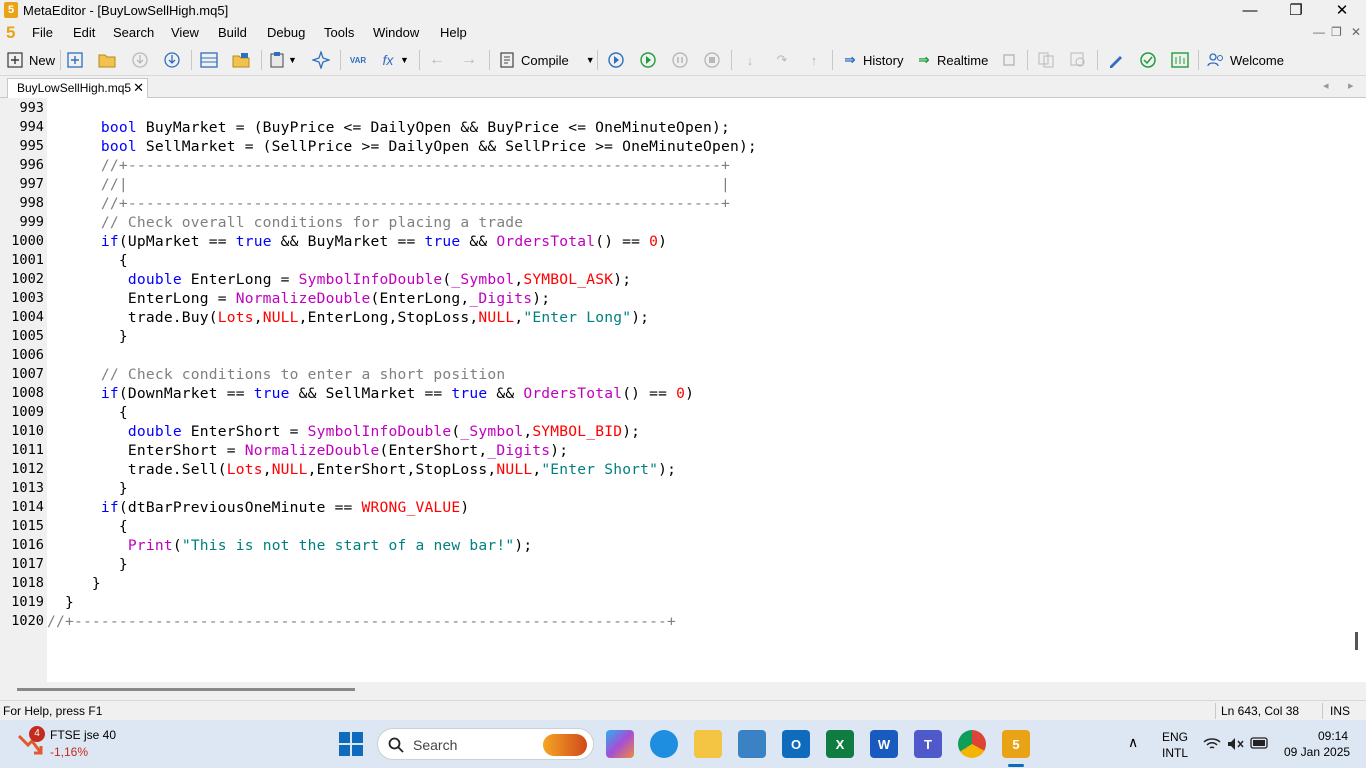 The image size is (1366, 768). Describe the element at coordinates (1175, 737) in the screenshot. I see `language-primary: ENG` at that location.